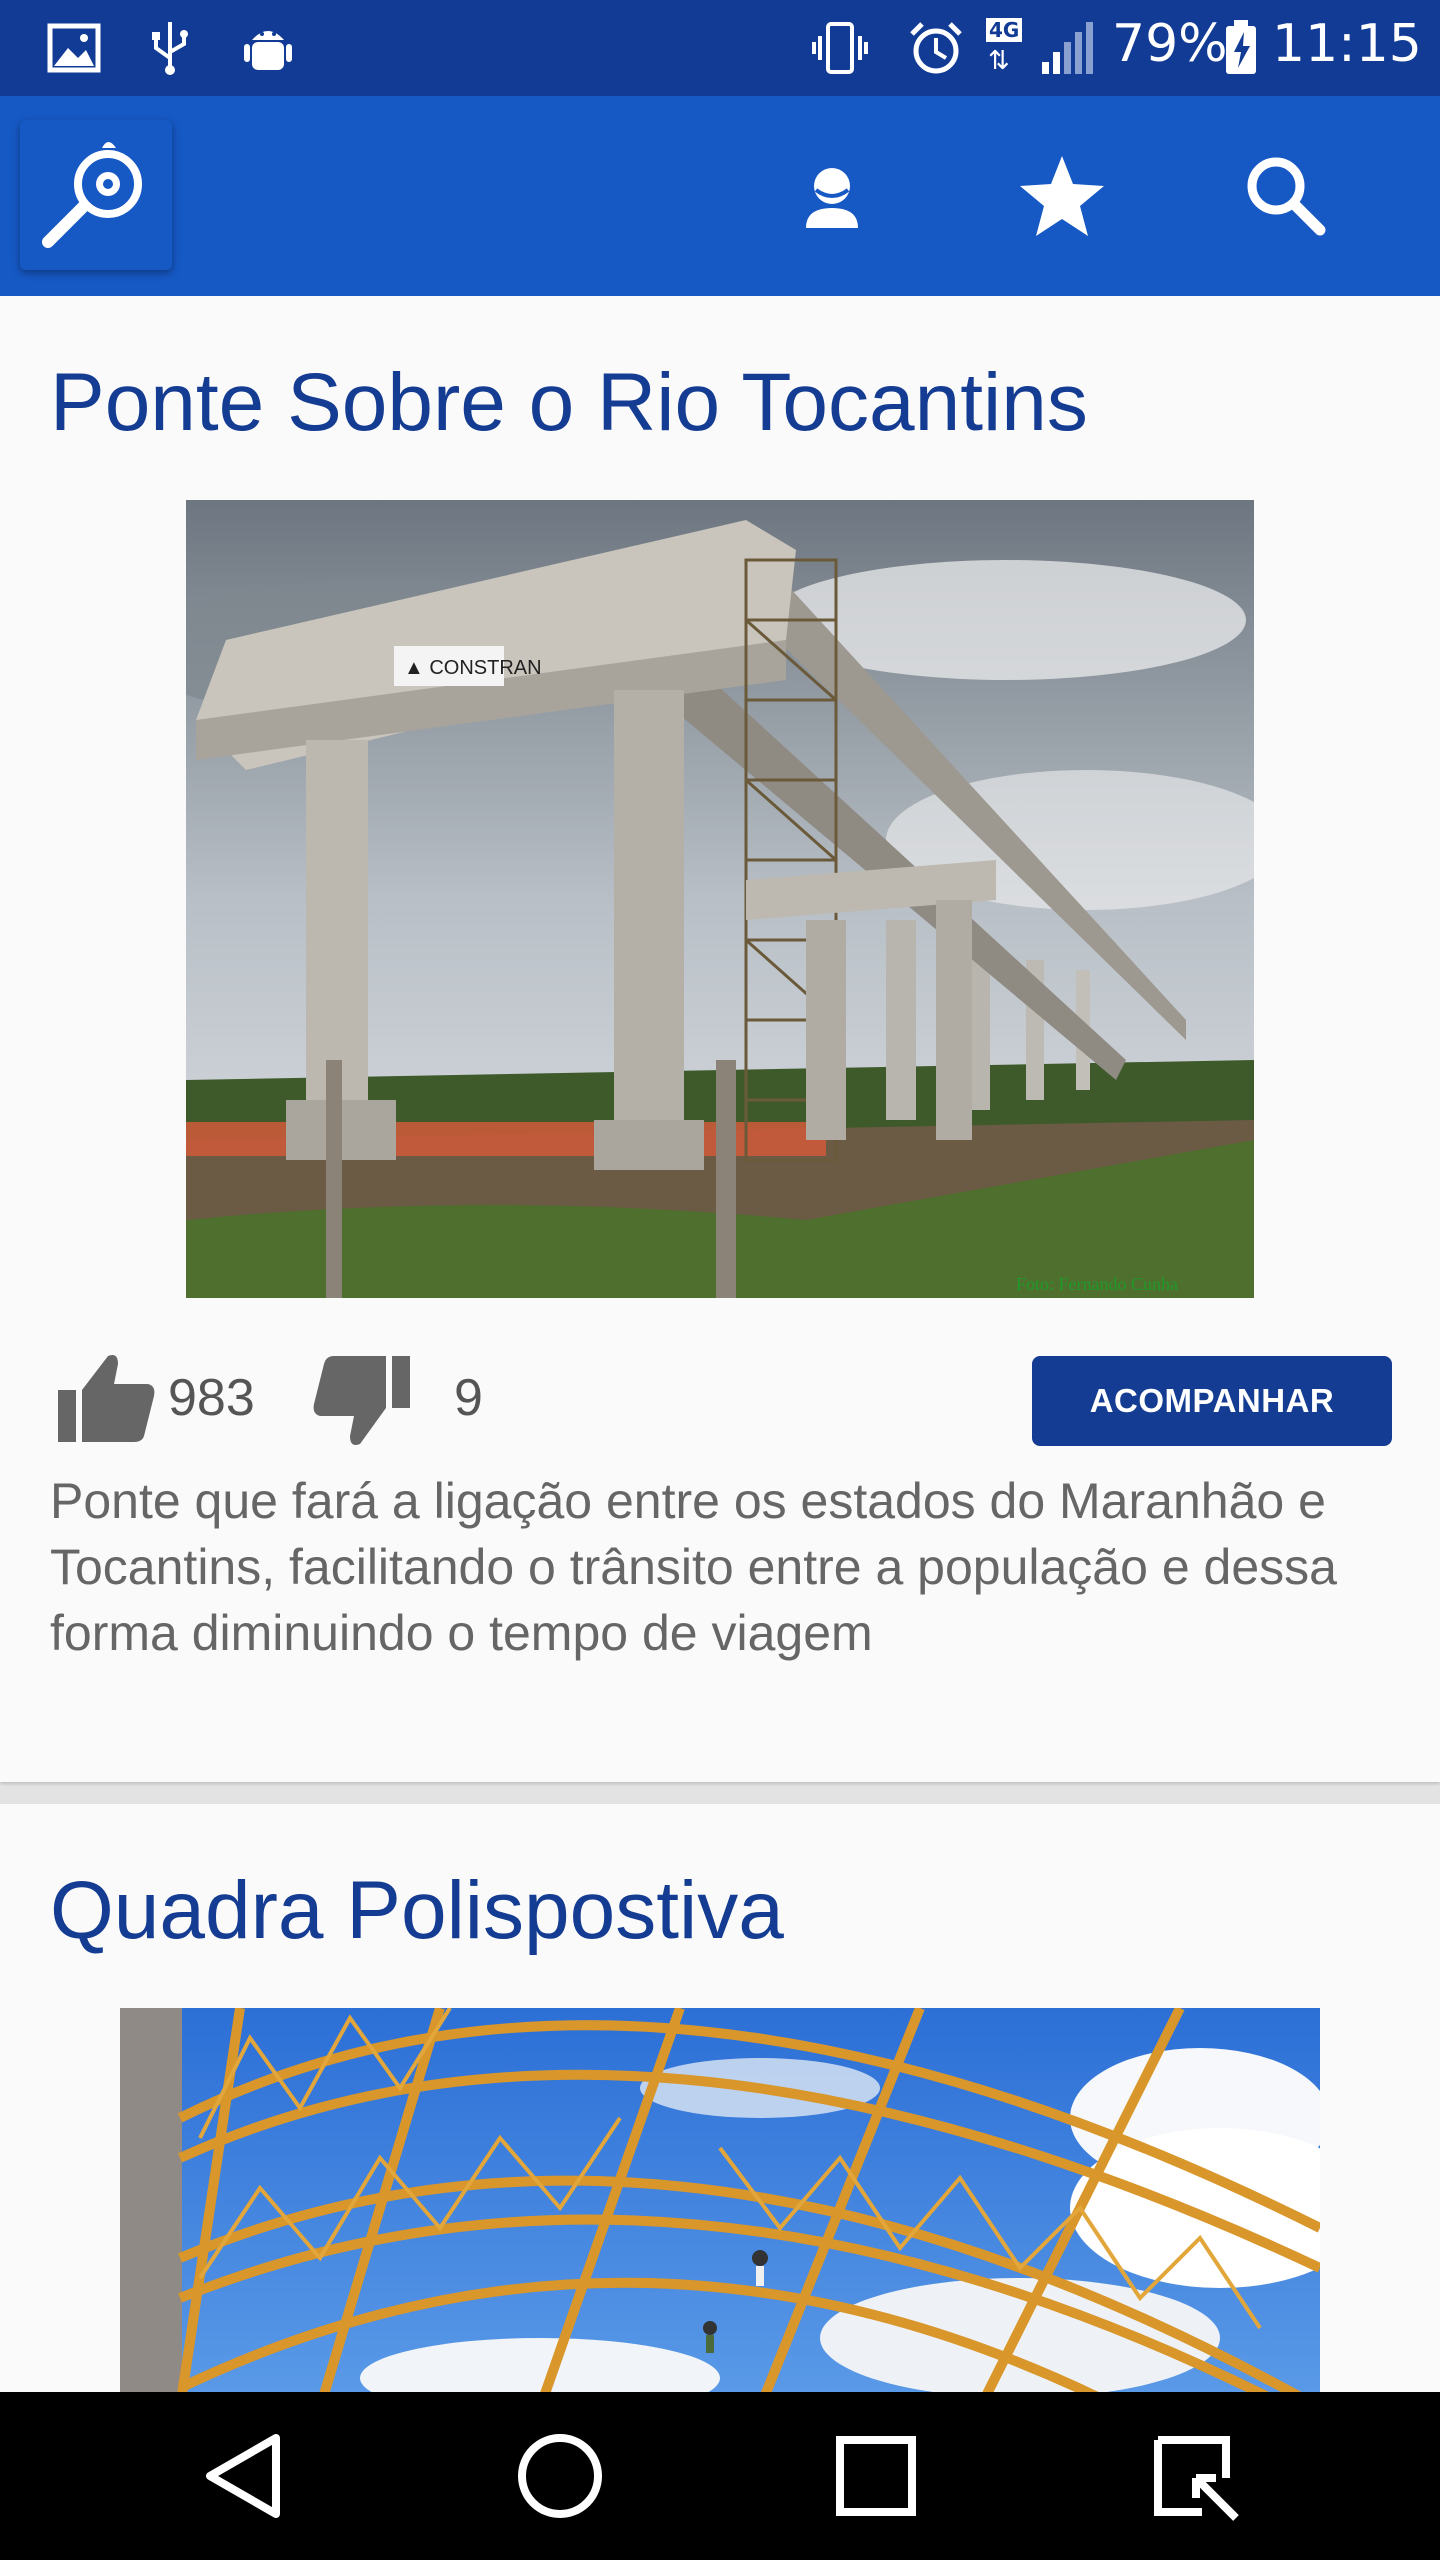 Image resolution: width=1440 pixels, height=2560 pixels. I want to click on alarm-icon, so click(936, 48).